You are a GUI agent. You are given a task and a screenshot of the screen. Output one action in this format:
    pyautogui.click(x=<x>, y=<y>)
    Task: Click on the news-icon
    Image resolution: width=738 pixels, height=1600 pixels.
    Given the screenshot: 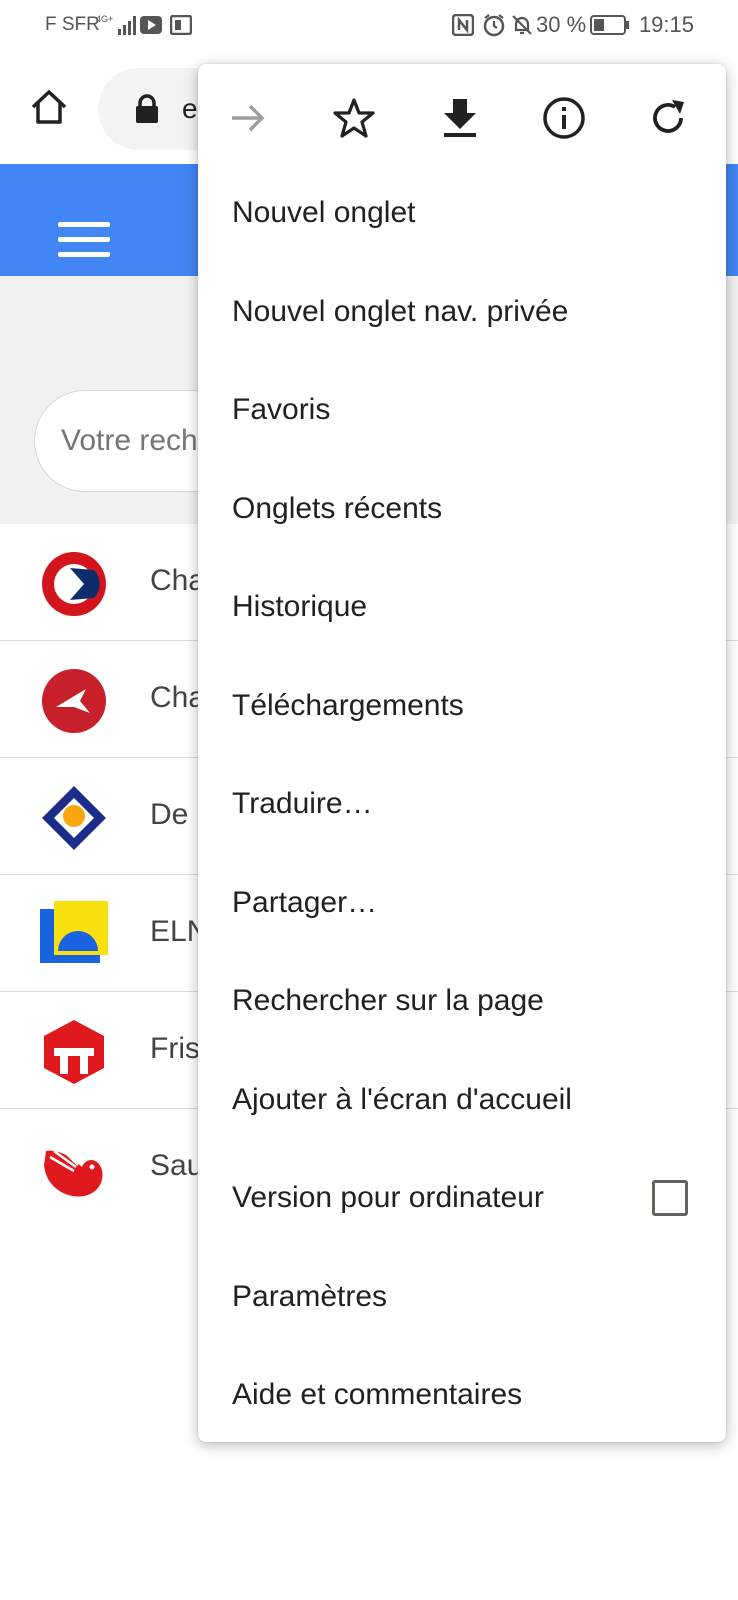 What is the action you would take?
    pyautogui.click(x=181, y=25)
    